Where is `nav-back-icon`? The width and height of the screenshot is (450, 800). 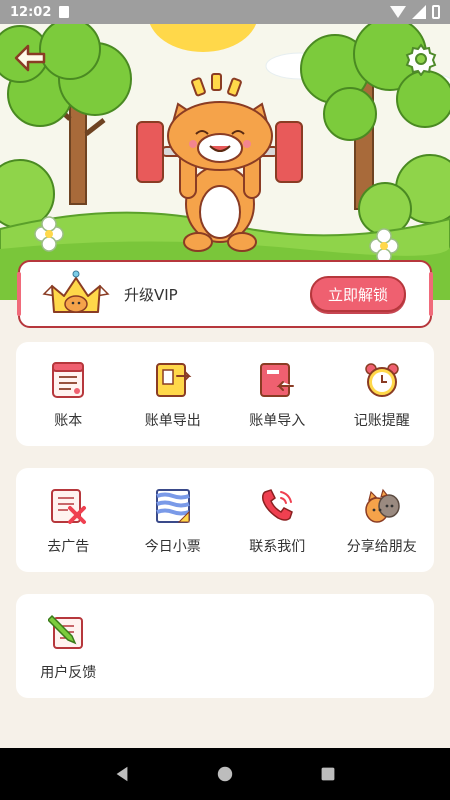
nav-back-icon is located at coordinates (122, 774).